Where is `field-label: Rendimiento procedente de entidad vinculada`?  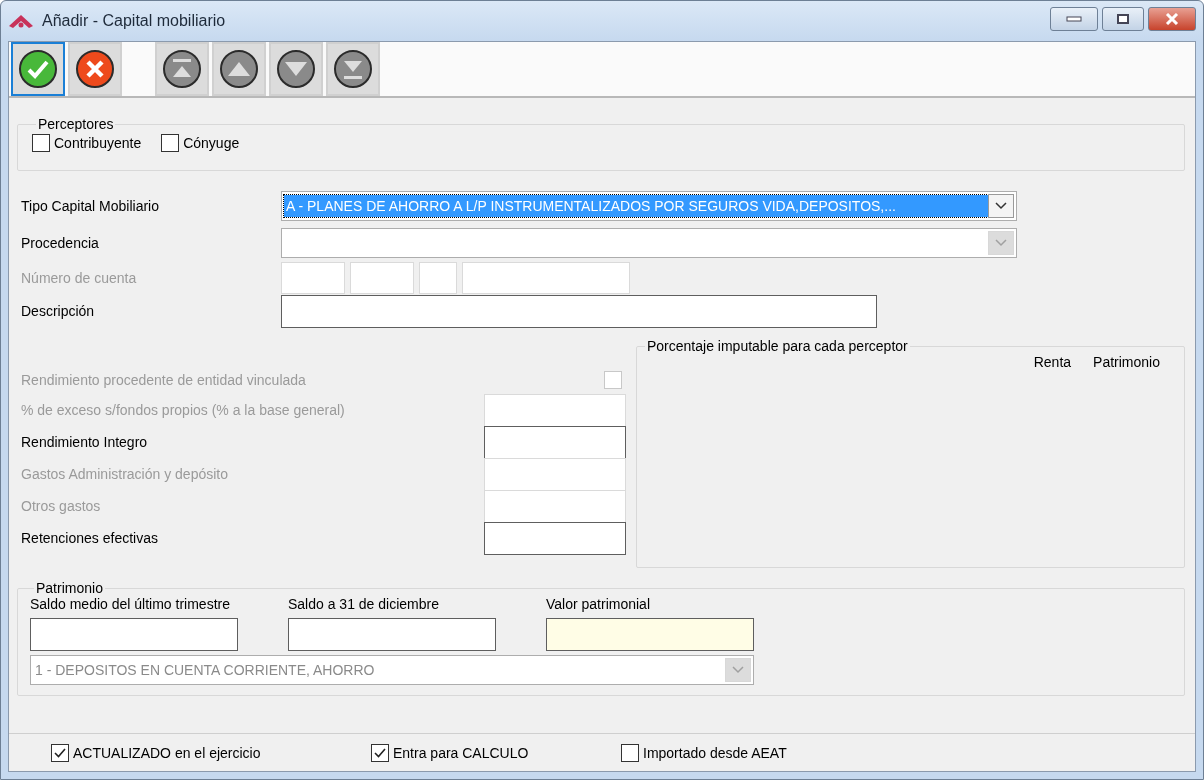
field-label: Rendimiento procedente de entidad vinculada is located at coordinates (164, 380).